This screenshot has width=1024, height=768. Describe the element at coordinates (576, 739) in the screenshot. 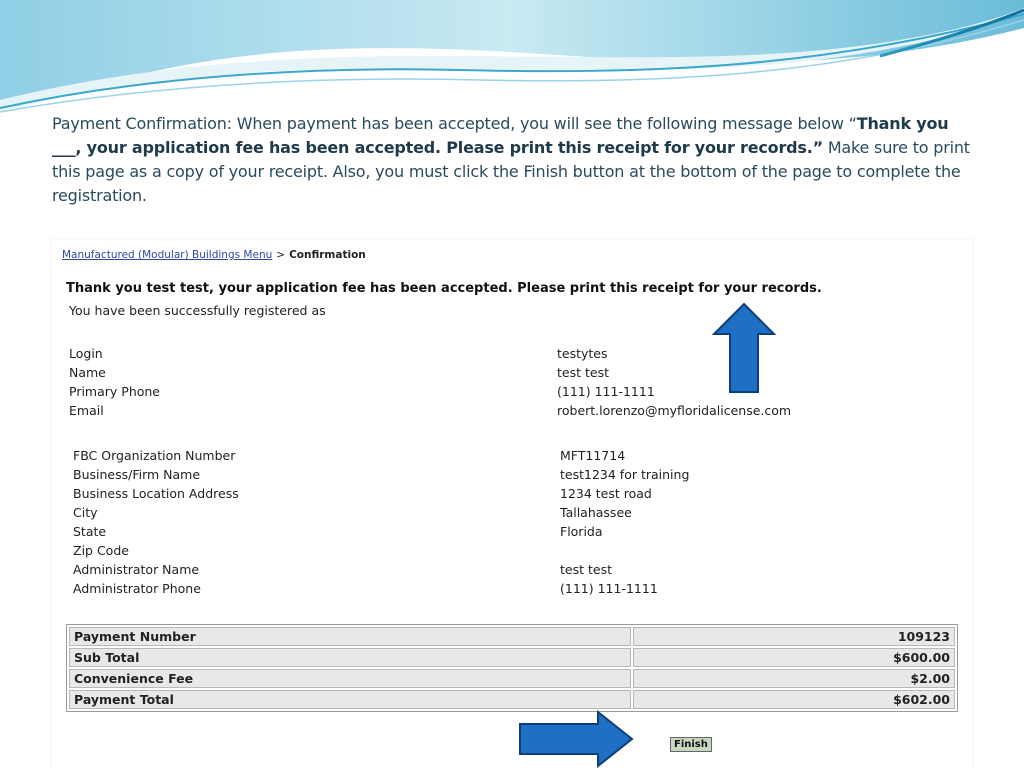

I see `arrow-right-icon` at that location.